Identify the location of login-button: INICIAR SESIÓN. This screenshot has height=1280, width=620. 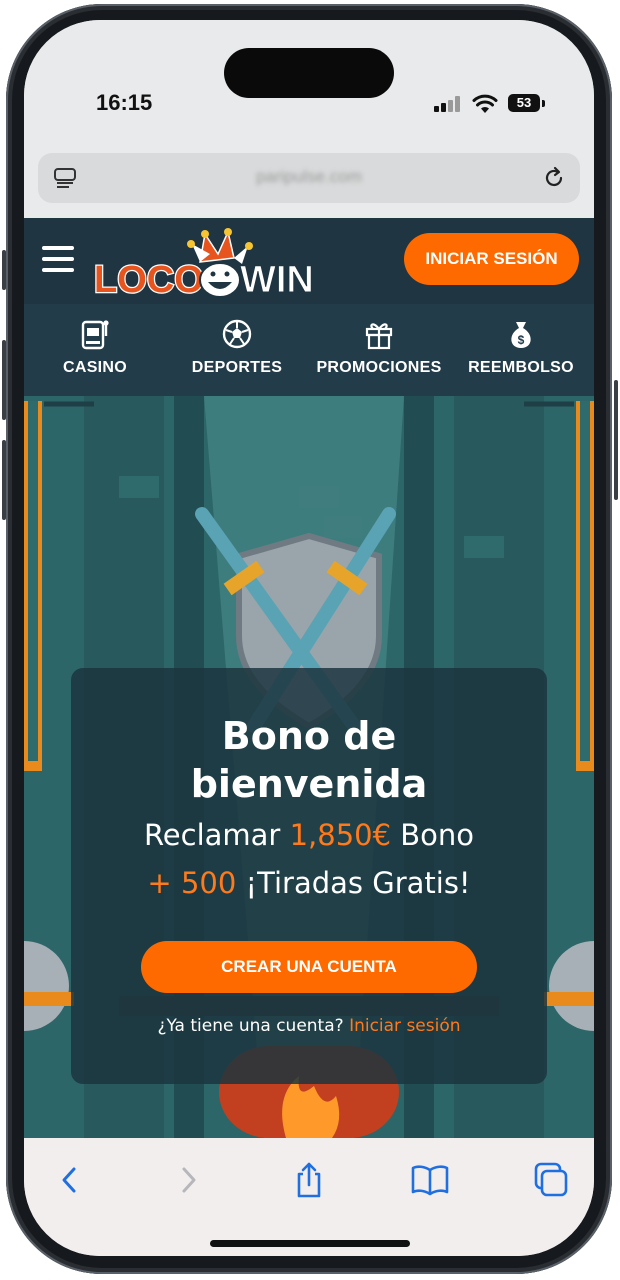
(491, 259).